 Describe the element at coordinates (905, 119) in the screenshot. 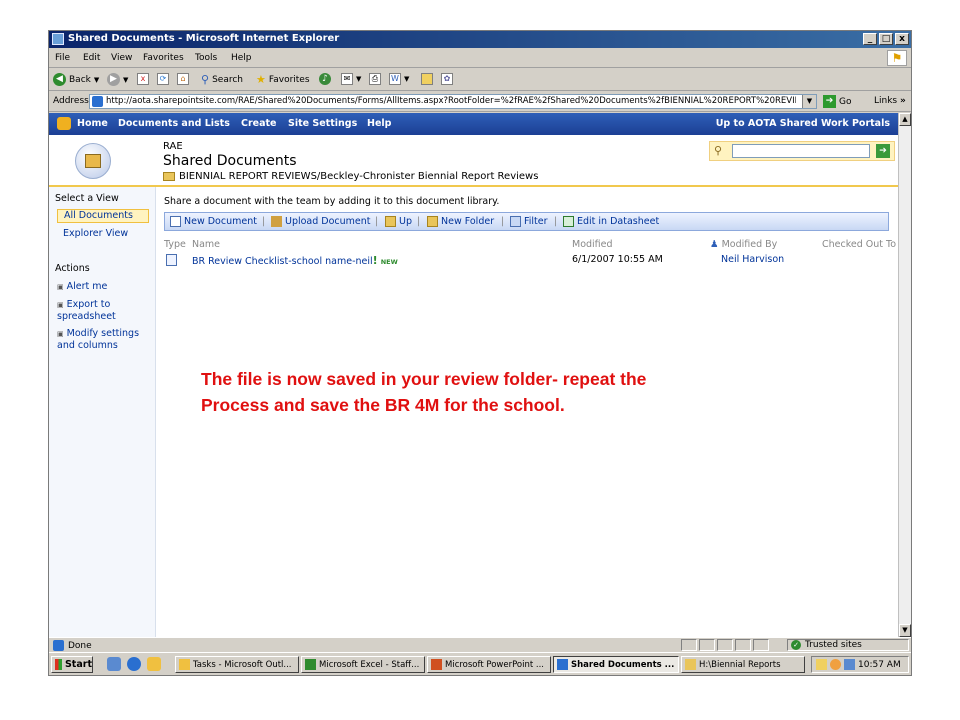

I see `scroll-up-icon: ▲` at that location.